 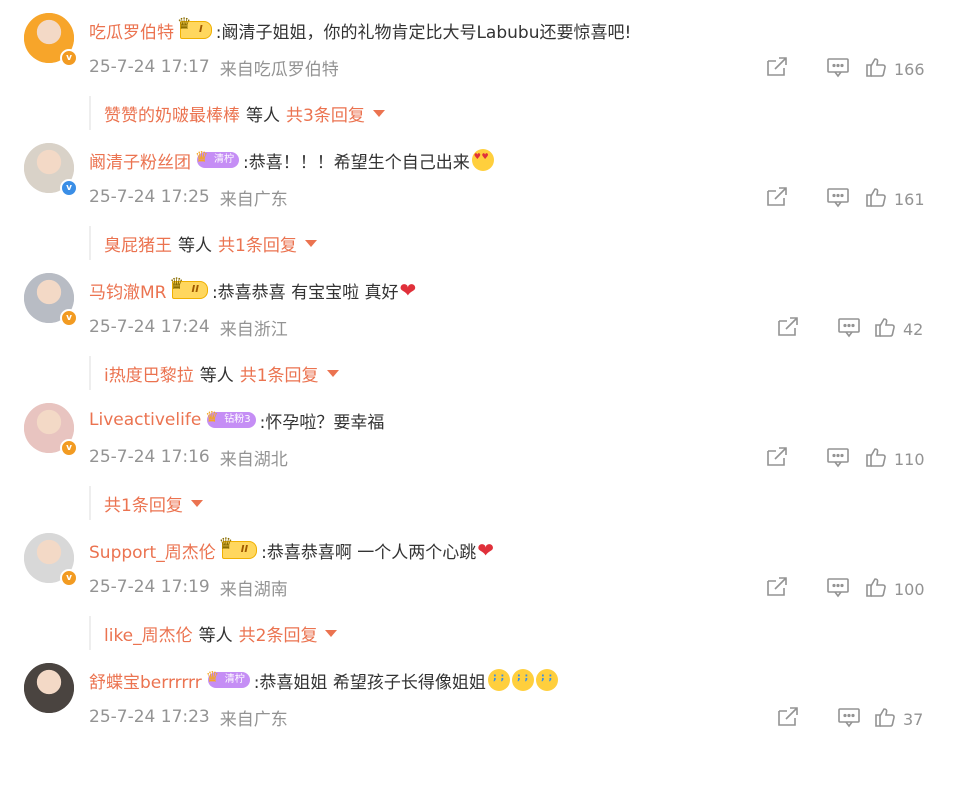 I want to click on comment-text: :恭喜恭喜啊 一个人两个心跳, so click(x=369, y=552).